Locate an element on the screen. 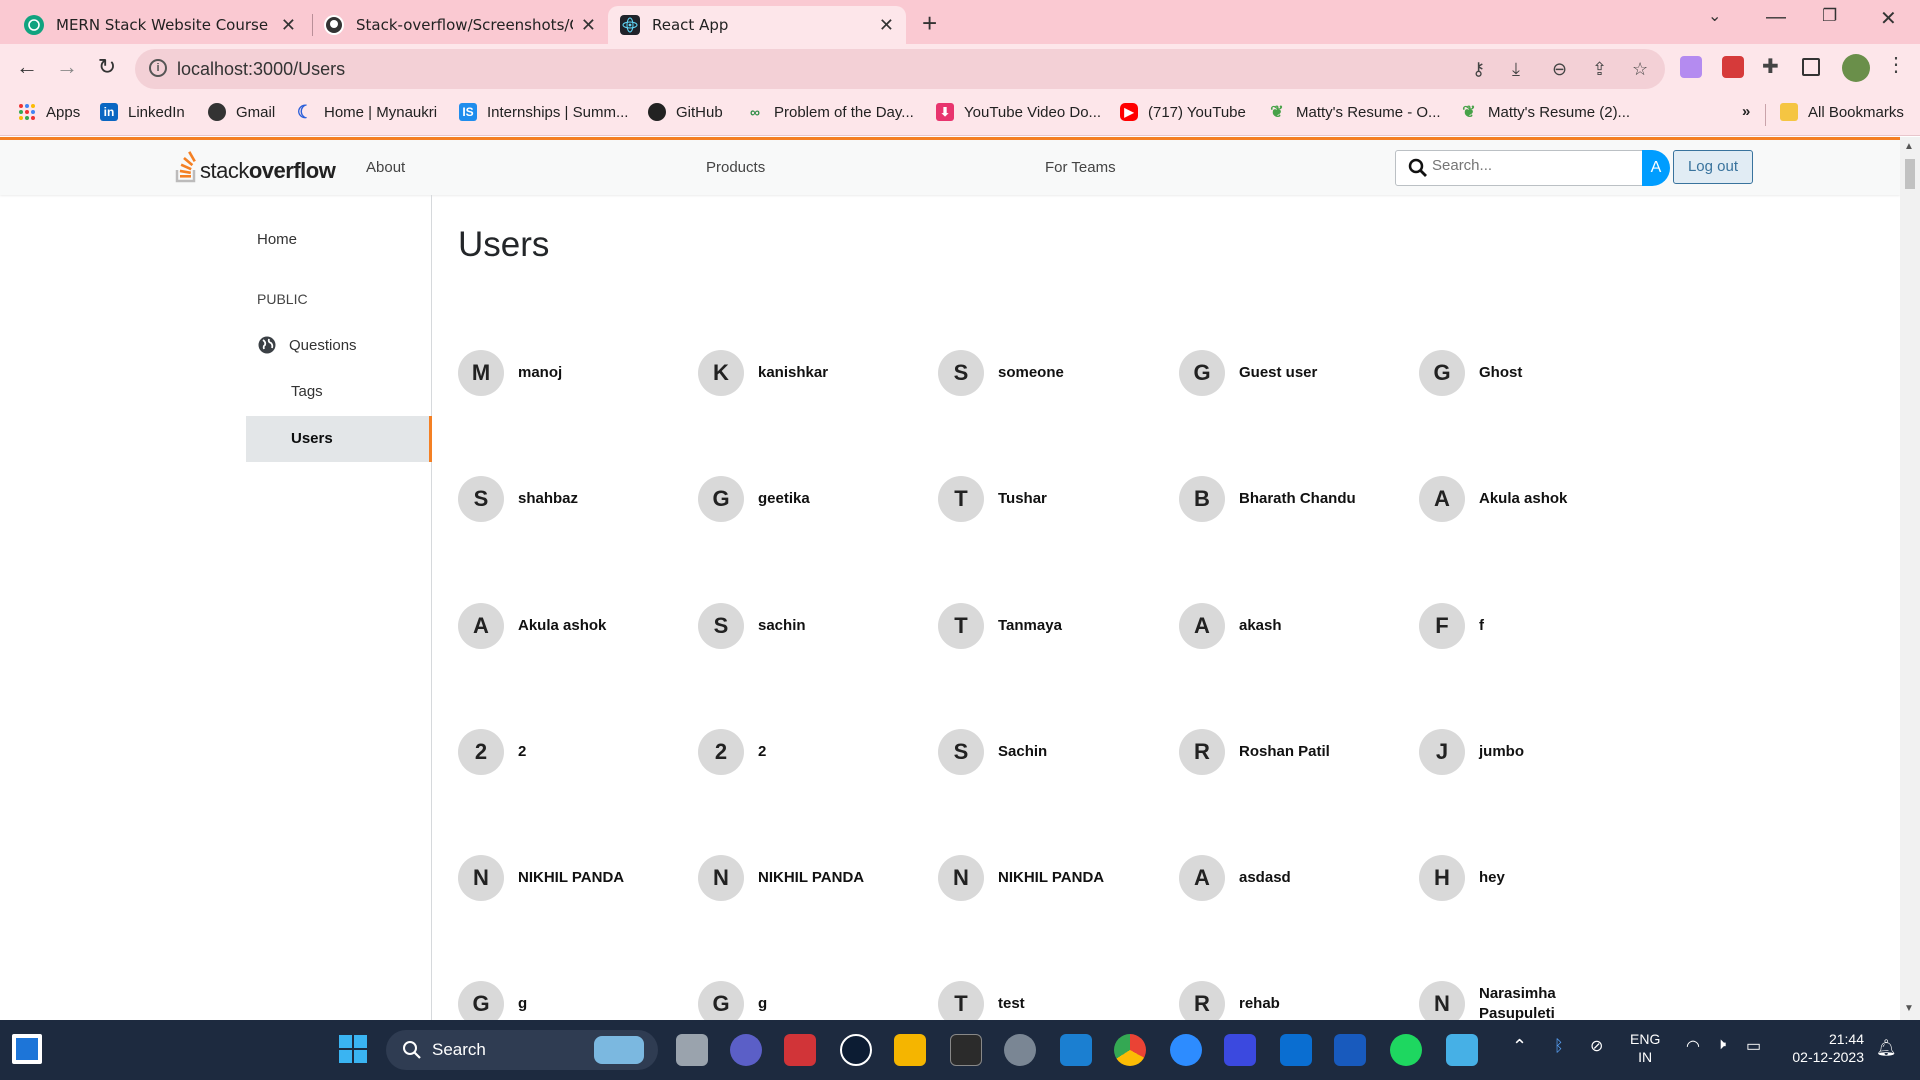 The image size is (1920, 1080). tray-chevron-up-icon: ⌃ is located at coordinates (1519, 1046).